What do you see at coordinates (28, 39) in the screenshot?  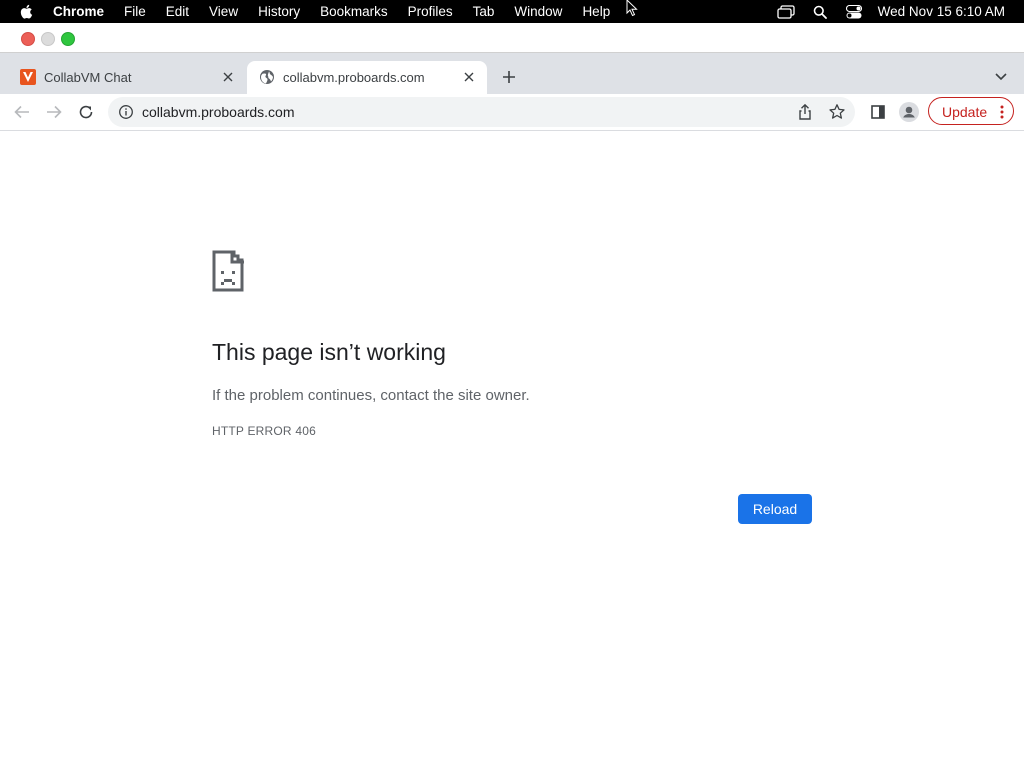 I see `close-window-button` at bounding box center [28, 39].